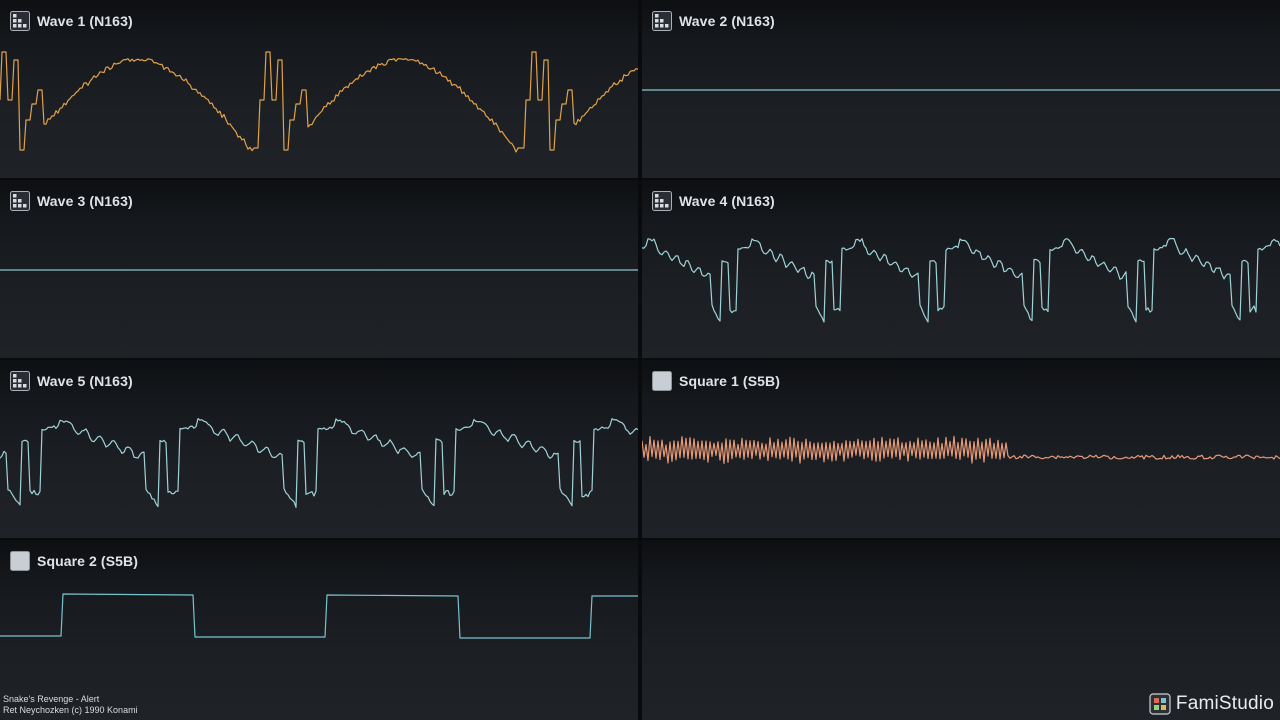 The width and height of the screenshot is (1280, 720). What do you see at coordinates (85, 381) in the screenshot?
I see `channel-title: Wave 5 (N163)` at bounding box center [85, 381].